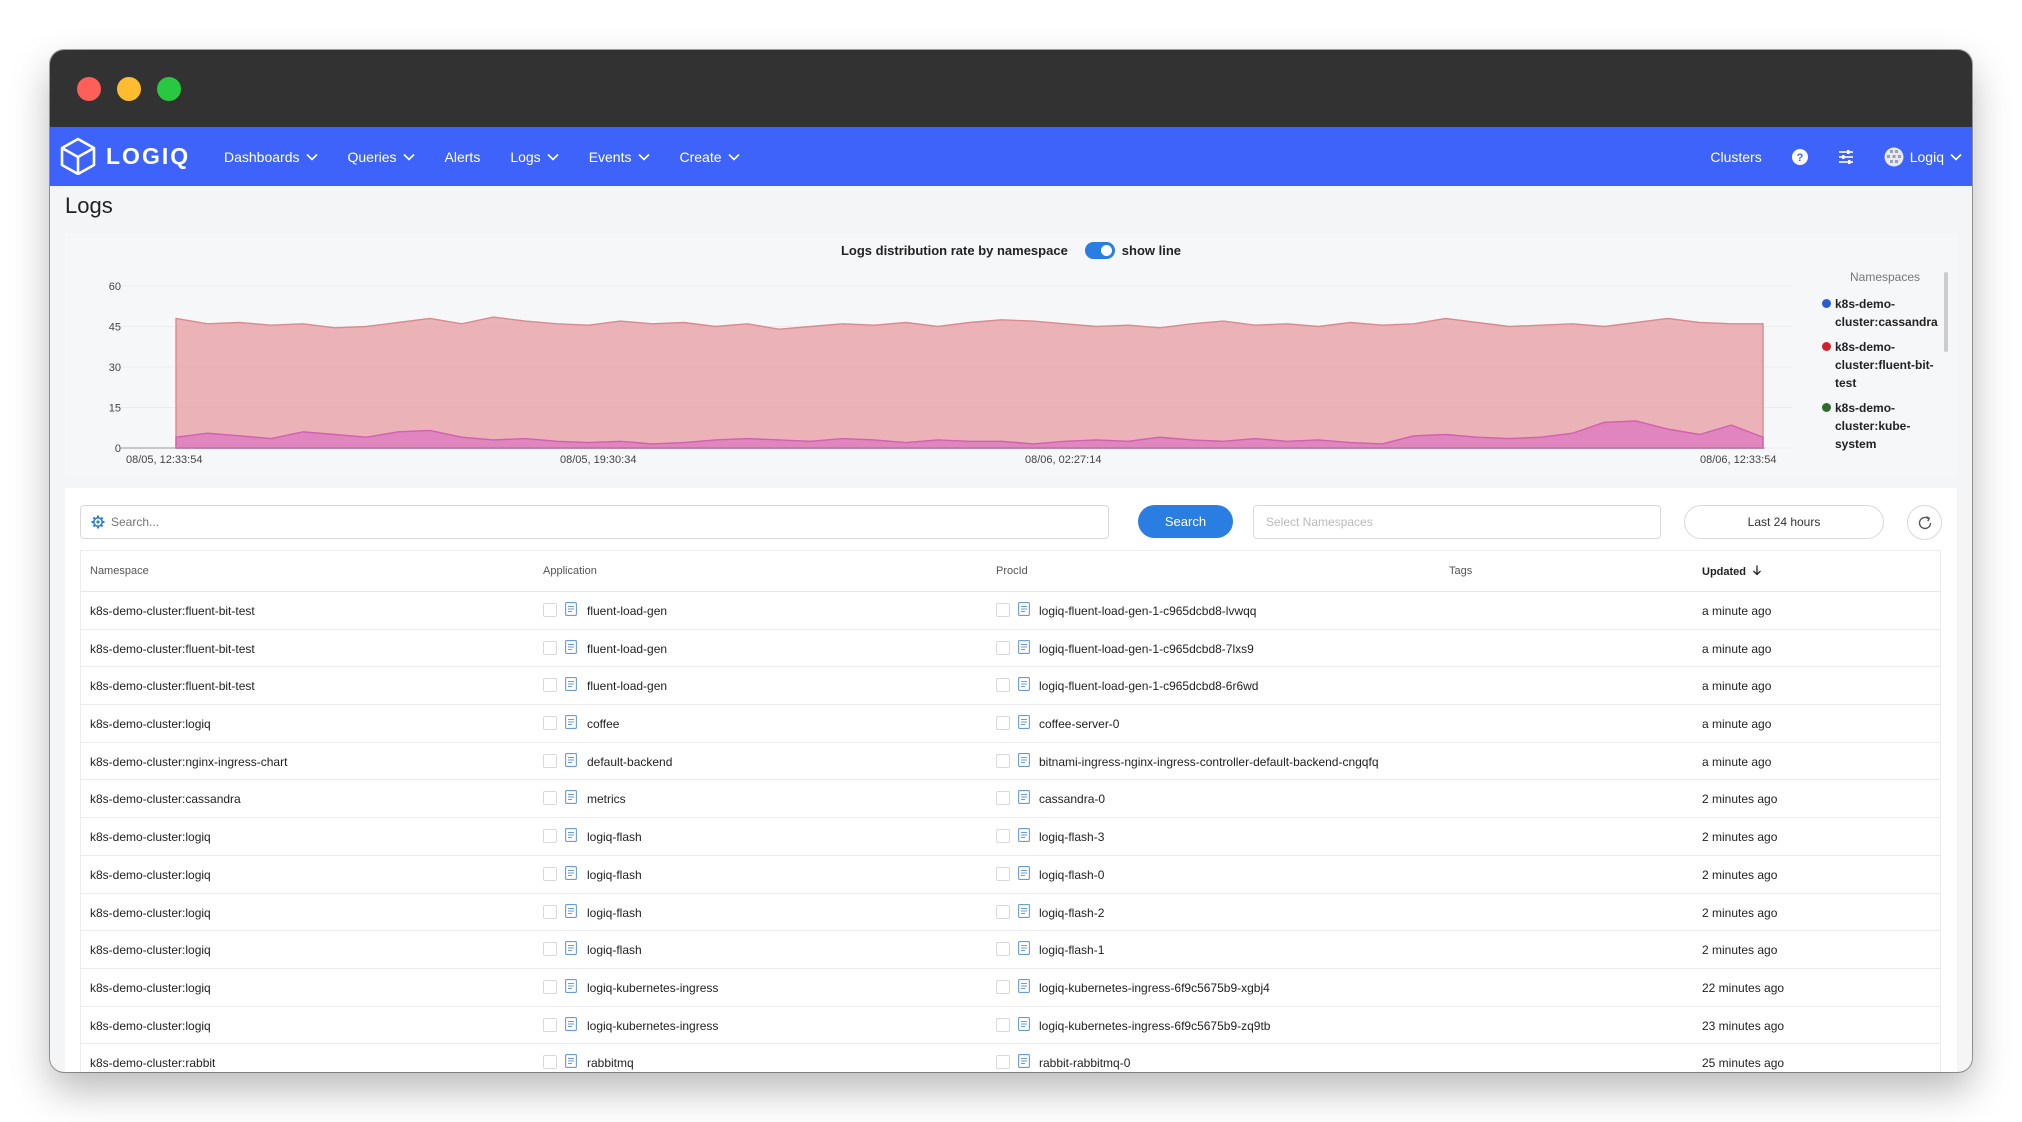 This screenshot has height=1122, width=2022. I want to click on cell-application: coffee, so click(603, 724).